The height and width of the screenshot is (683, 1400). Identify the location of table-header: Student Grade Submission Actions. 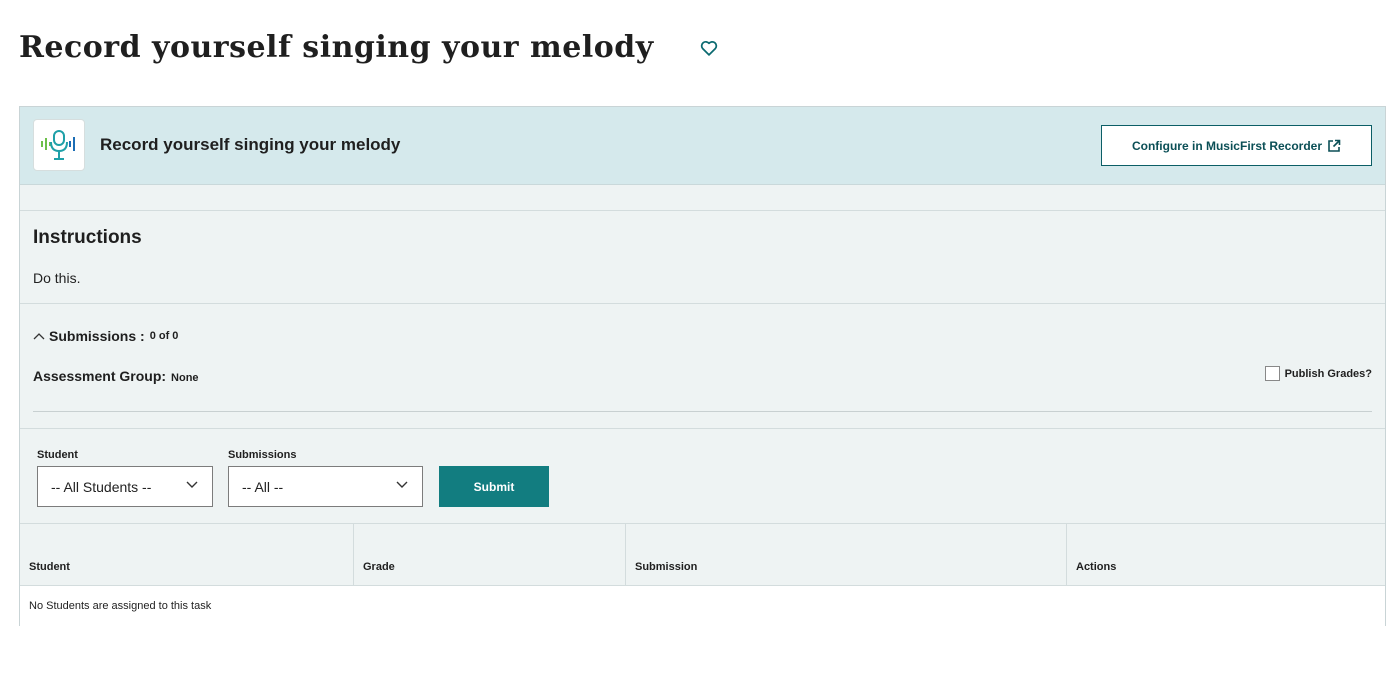
(702, 554).